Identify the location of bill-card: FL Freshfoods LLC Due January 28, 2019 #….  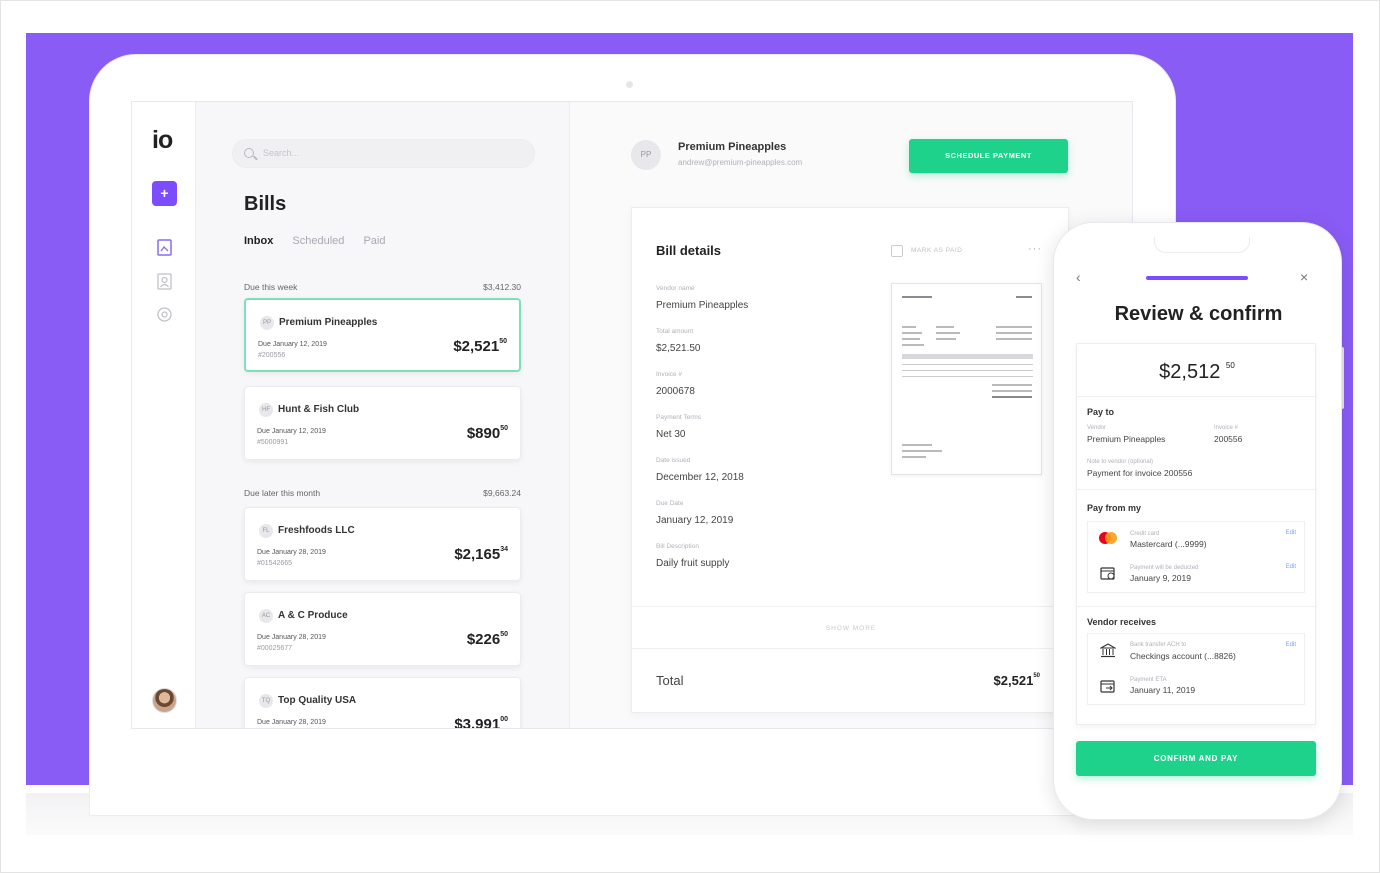
(382, 544).